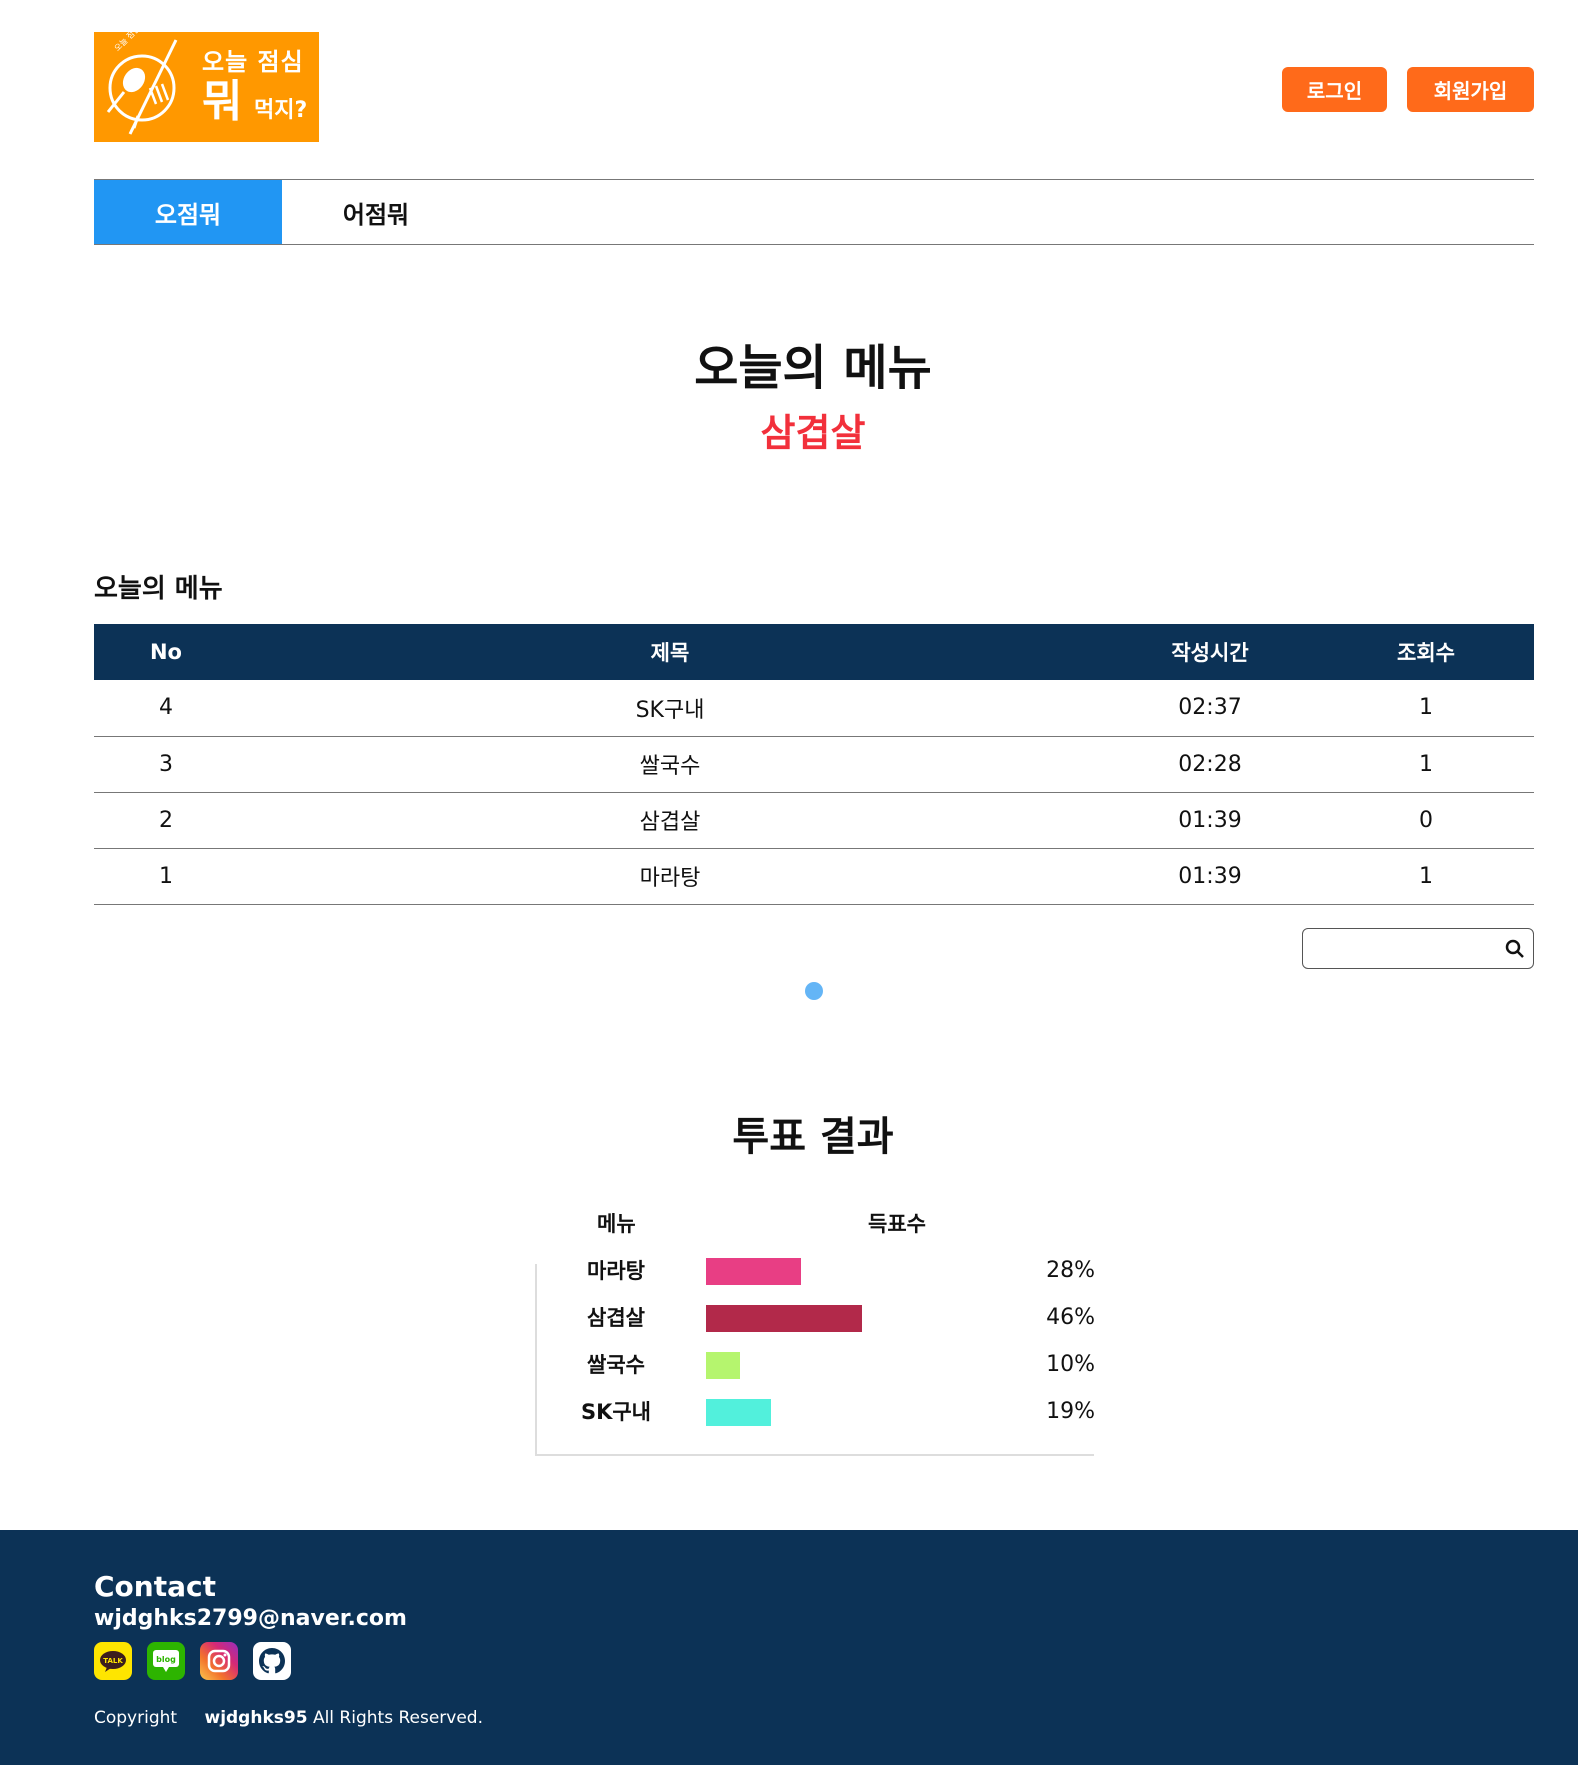  Describe the element at coordinates (1210, 652) in the screenshot. I see `col-header-time: 작성시간` at that location.